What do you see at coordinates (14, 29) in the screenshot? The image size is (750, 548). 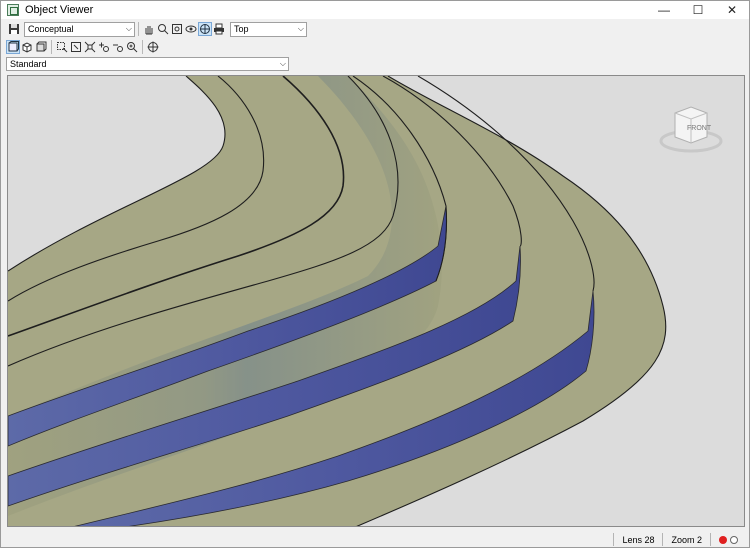 I see `save-icon` at bounding box center [14, 29].